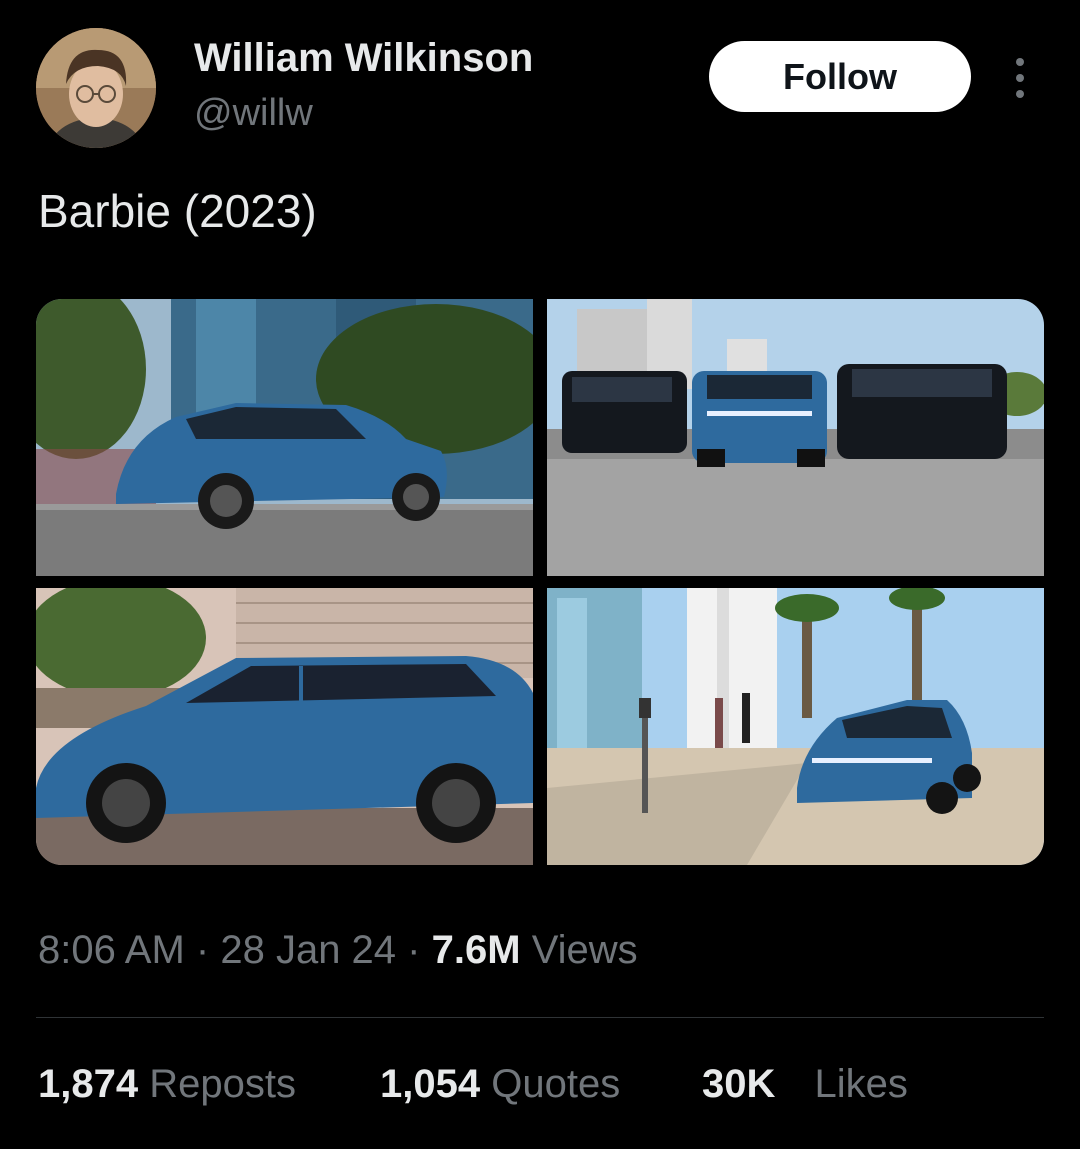 The height and width of the screenshot is (1149, 1080). What do you see at coordinates (222, 1084) in the screenshot?
I see `reposts-label: Reposts` at bounding box center [222, 1084].